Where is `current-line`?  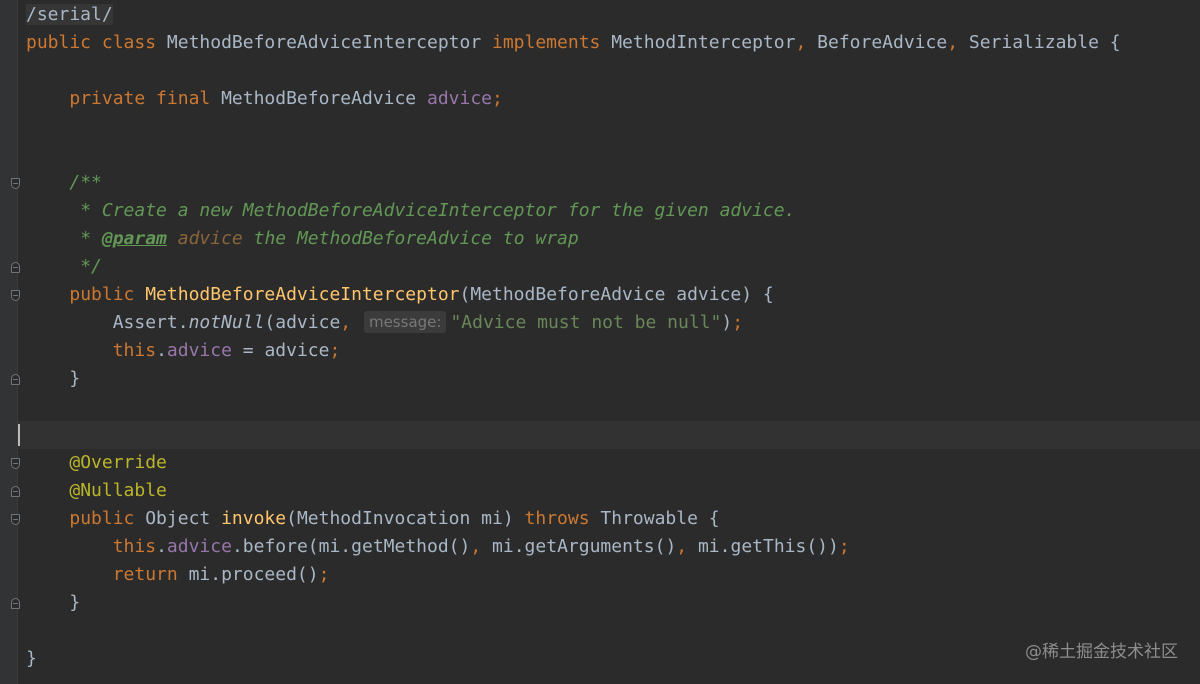
current-line is located at coordinates (609, 435).